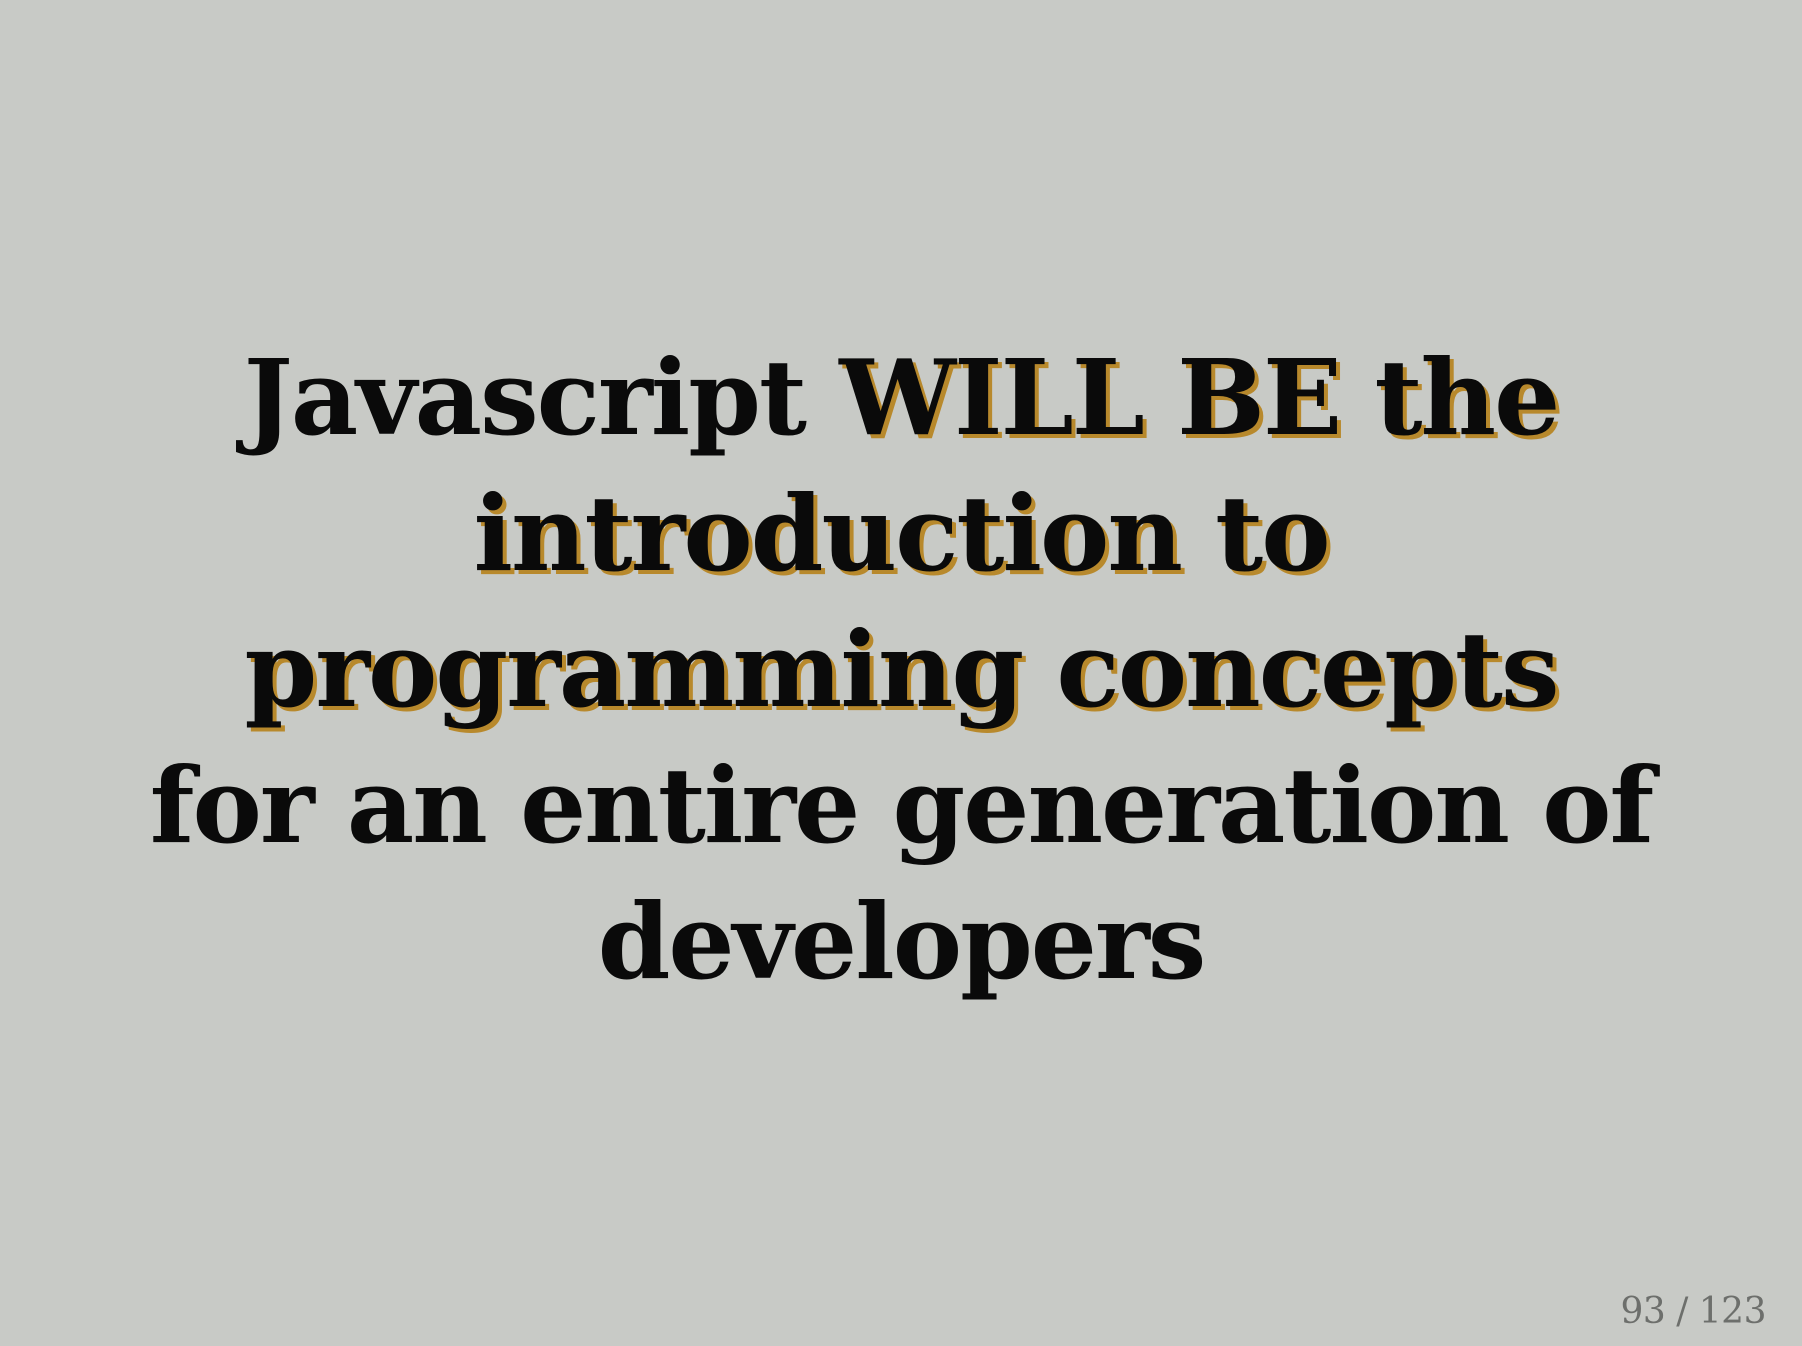 This screenshot has width=1802, height=1346. I want to click on statement-line-5: developers, so click(901, 942).